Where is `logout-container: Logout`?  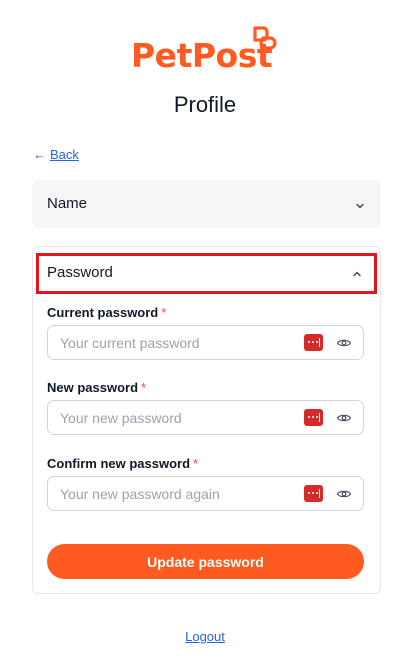 logout-container: Logout is located at coordinates (205, 636).